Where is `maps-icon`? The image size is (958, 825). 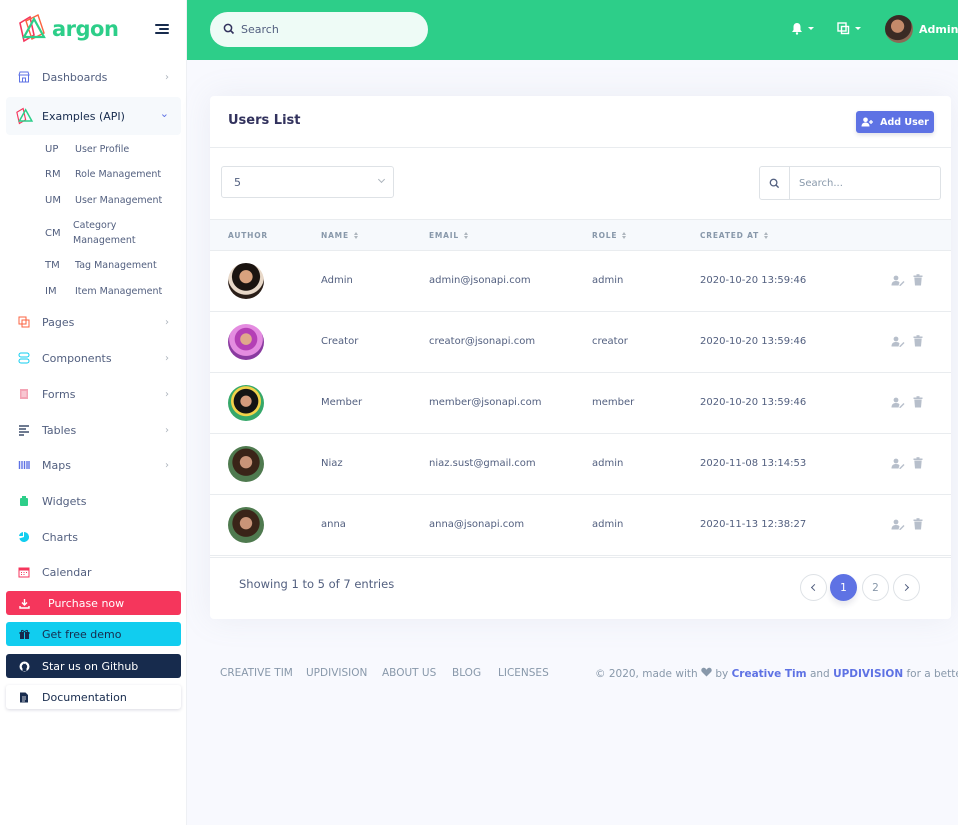
maps-icon is located at coordinates (24, 465).